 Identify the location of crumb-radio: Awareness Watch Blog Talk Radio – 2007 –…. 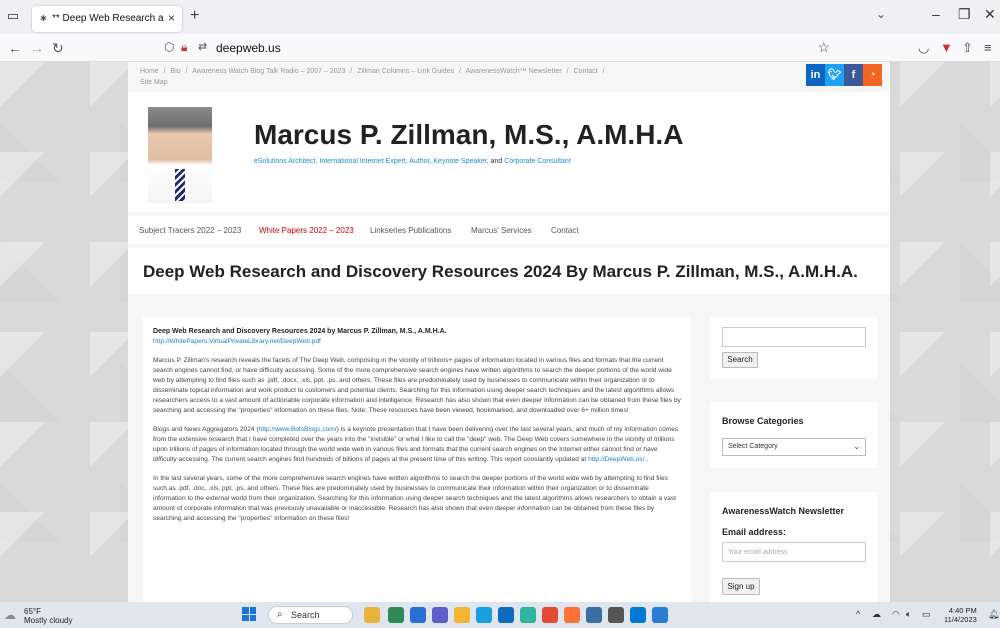
(268, 71).